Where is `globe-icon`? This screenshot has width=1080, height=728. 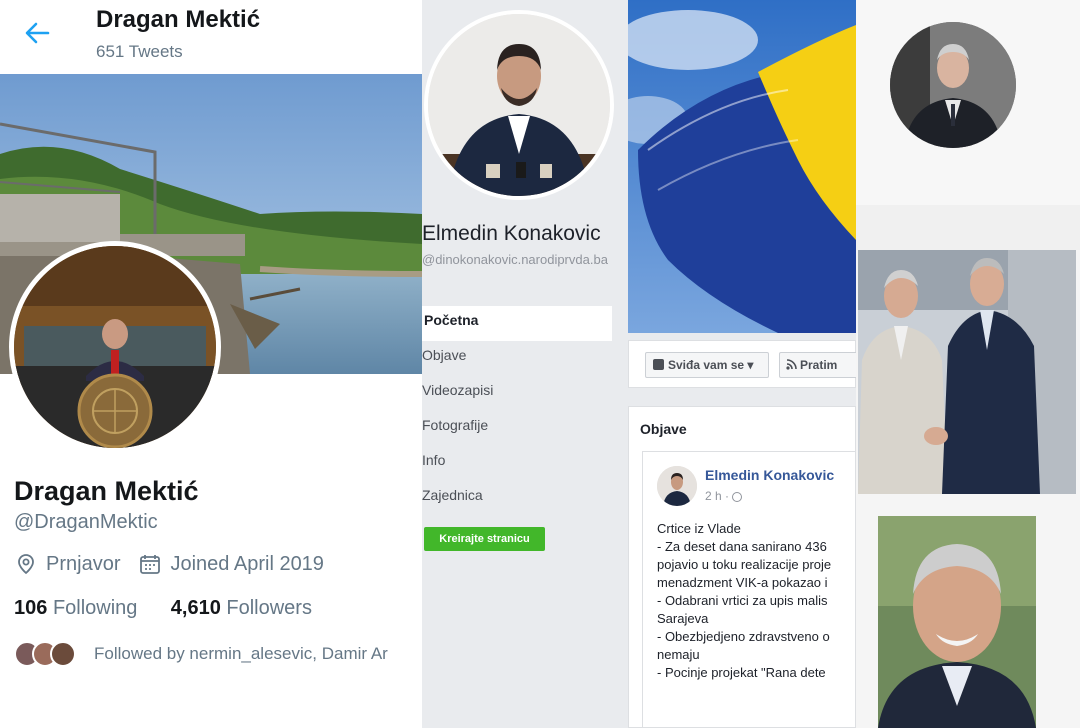
globe-icon is located at coordinates (737, 496).